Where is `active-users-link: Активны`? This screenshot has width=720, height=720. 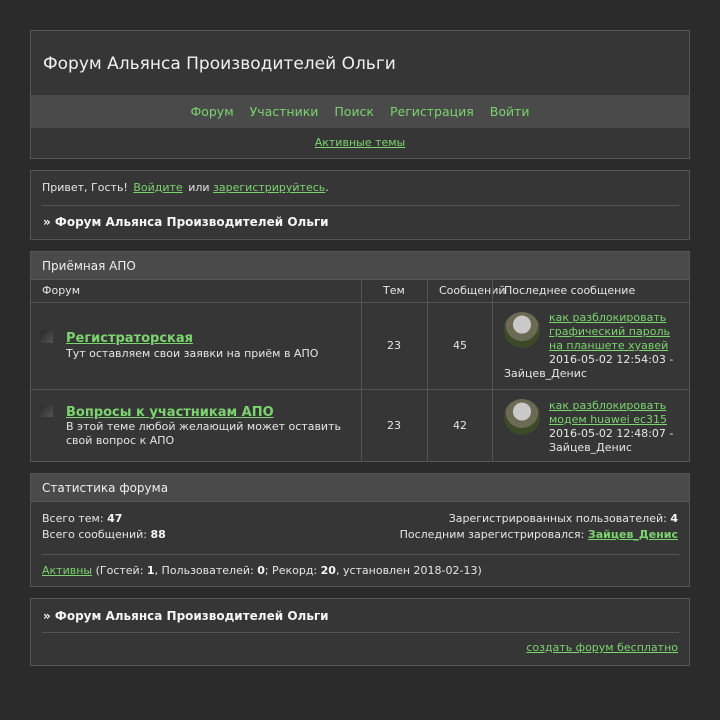 active-users-link: Активны is located at coordinates (67, 570).